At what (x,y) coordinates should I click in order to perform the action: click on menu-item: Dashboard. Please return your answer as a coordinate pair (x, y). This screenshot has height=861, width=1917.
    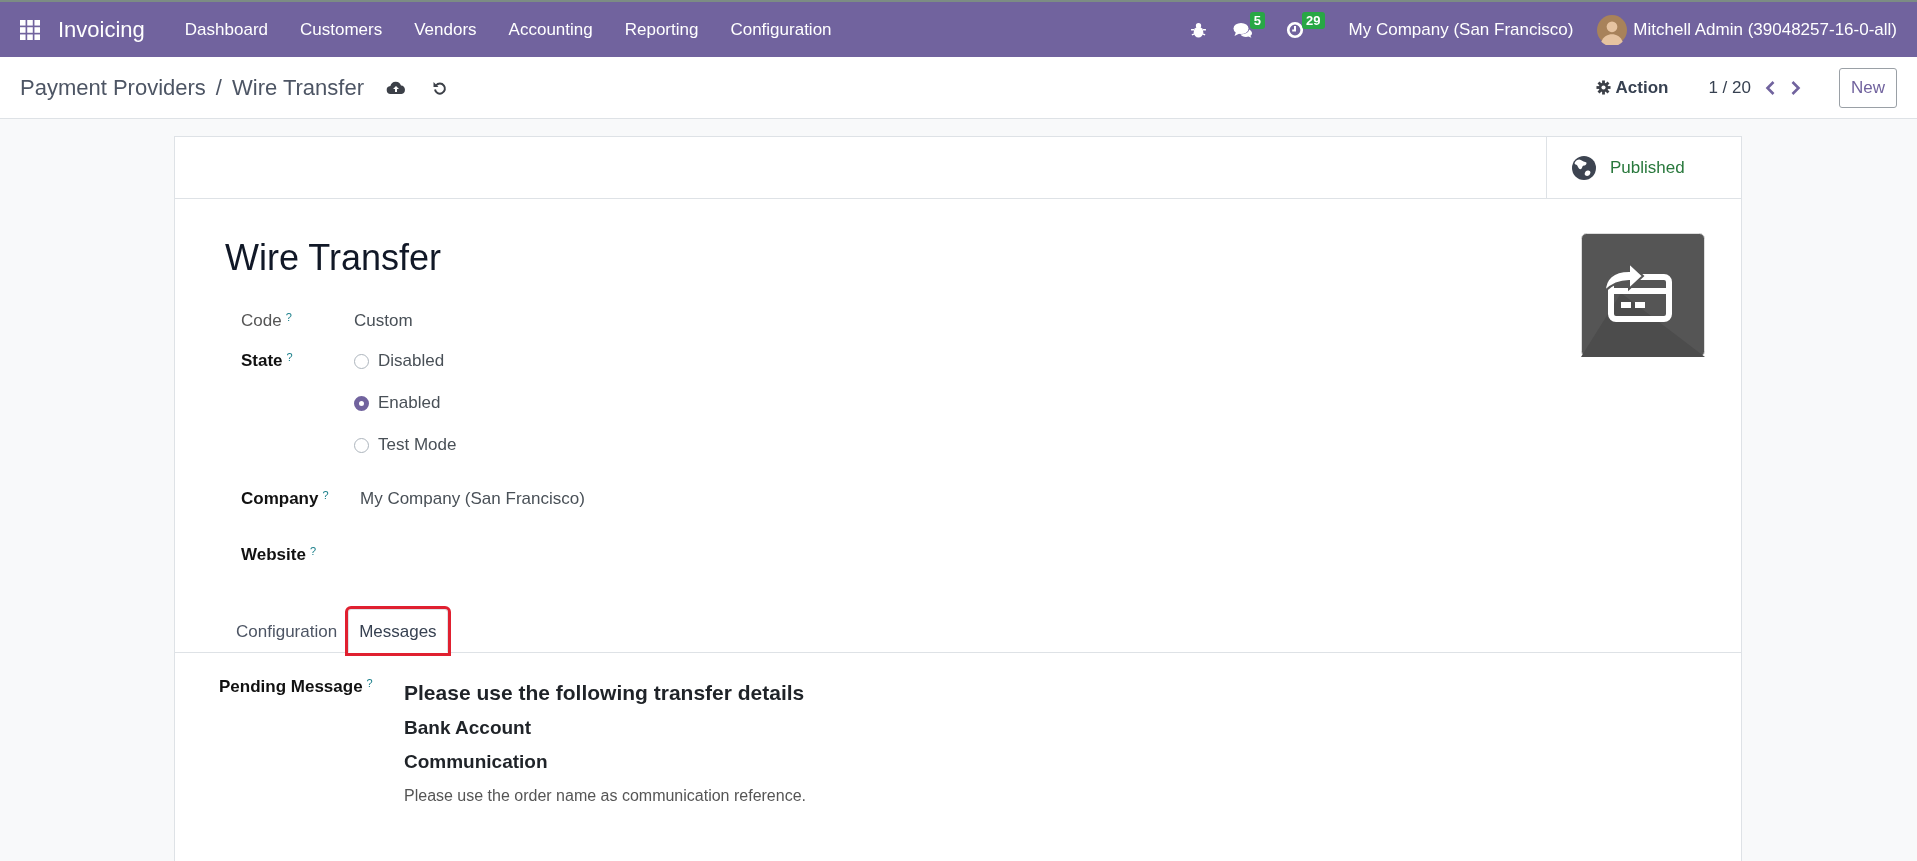
    Looking at the image, I should click on (226, 29).